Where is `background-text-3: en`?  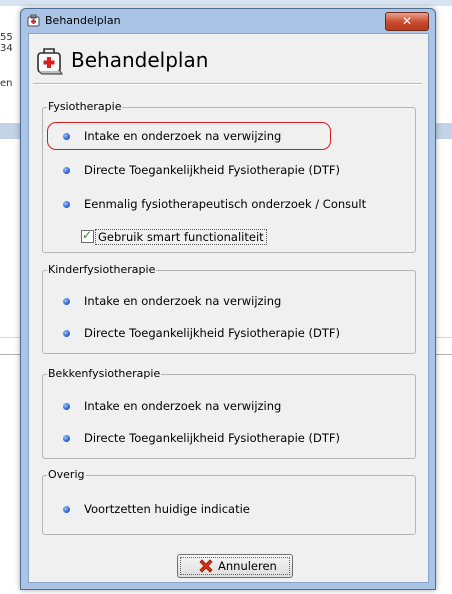 background-text-3: en is located at coordinates (6, 83).